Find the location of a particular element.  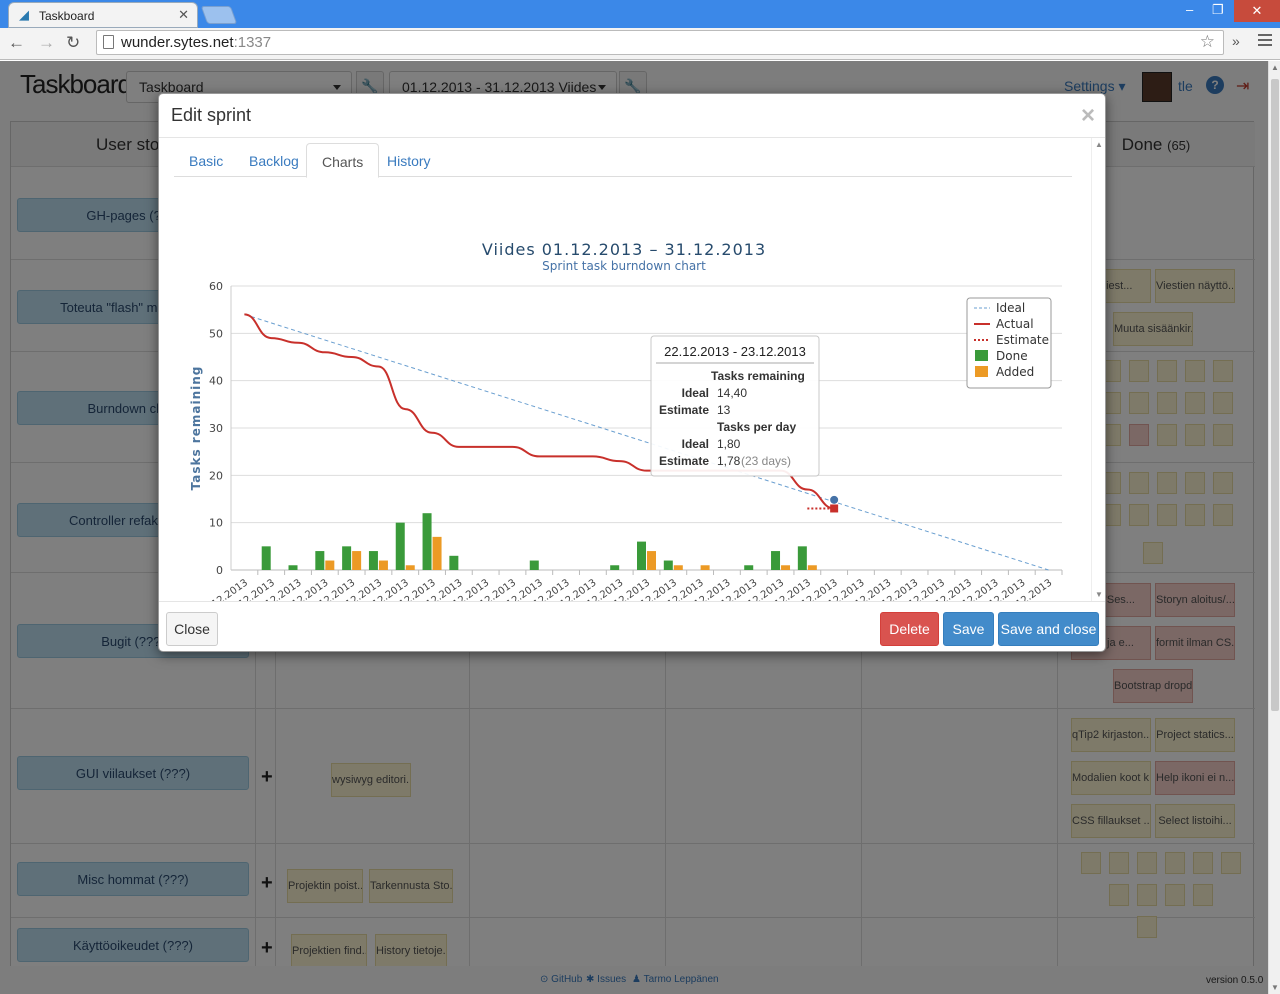

tooltip-value: 13 is located at coordinates (724, 410).